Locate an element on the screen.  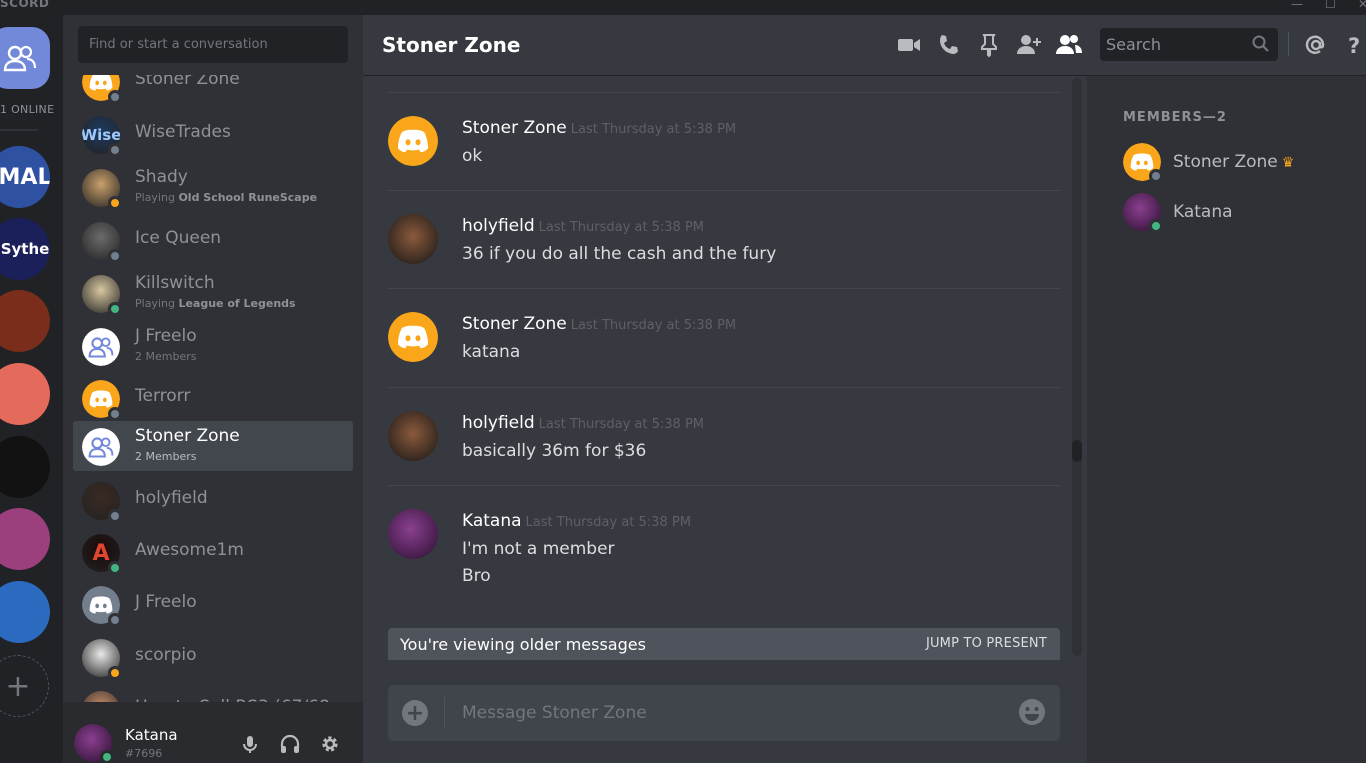
dm-name: Terrorr is located at coordinates (163, 396).